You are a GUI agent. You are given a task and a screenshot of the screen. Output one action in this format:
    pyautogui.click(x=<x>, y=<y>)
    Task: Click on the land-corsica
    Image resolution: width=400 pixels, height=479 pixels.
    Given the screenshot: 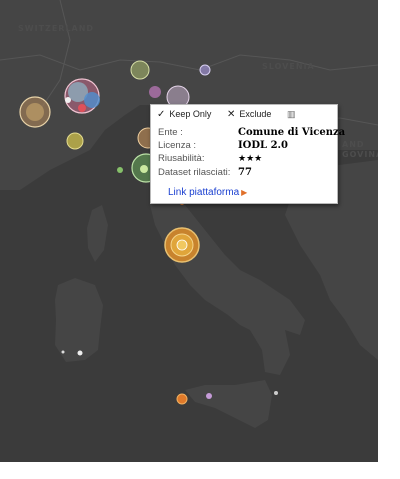 What is the action you would take?
    pyautogui.click(x=97, y=233)
    